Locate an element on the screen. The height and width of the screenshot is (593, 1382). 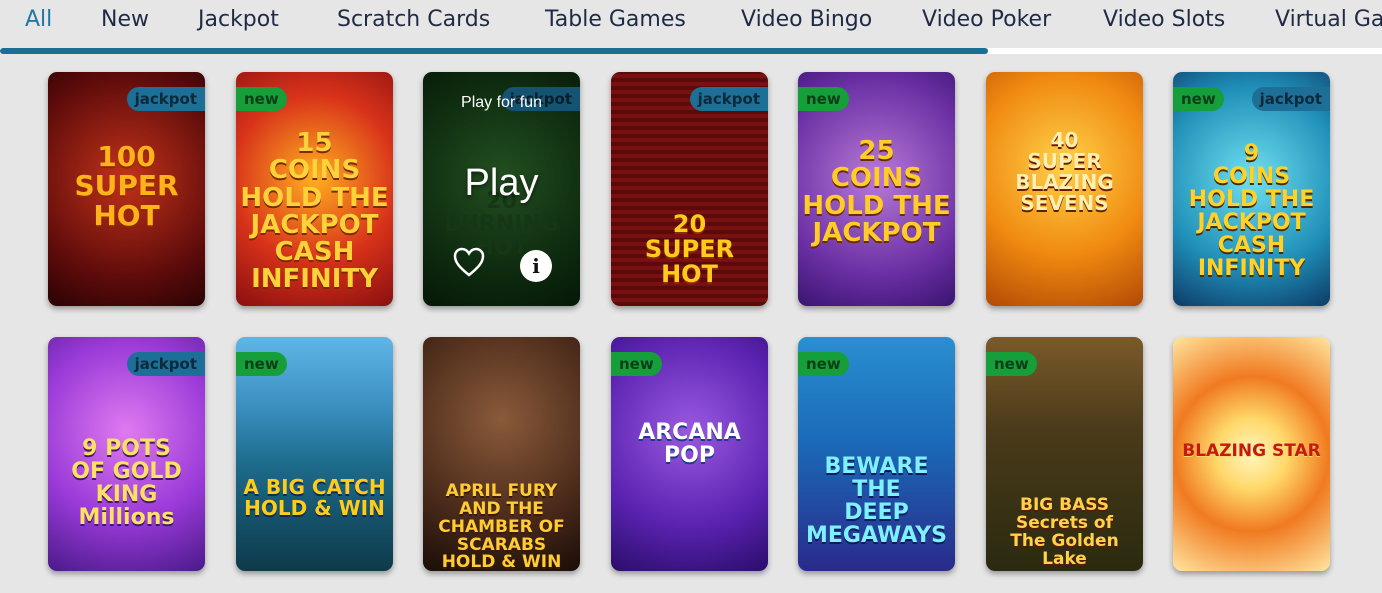
game-card-big-bass-secrets: BIG BASS Secrets of The Golden Lake new is located at coordinates (1064, 454).